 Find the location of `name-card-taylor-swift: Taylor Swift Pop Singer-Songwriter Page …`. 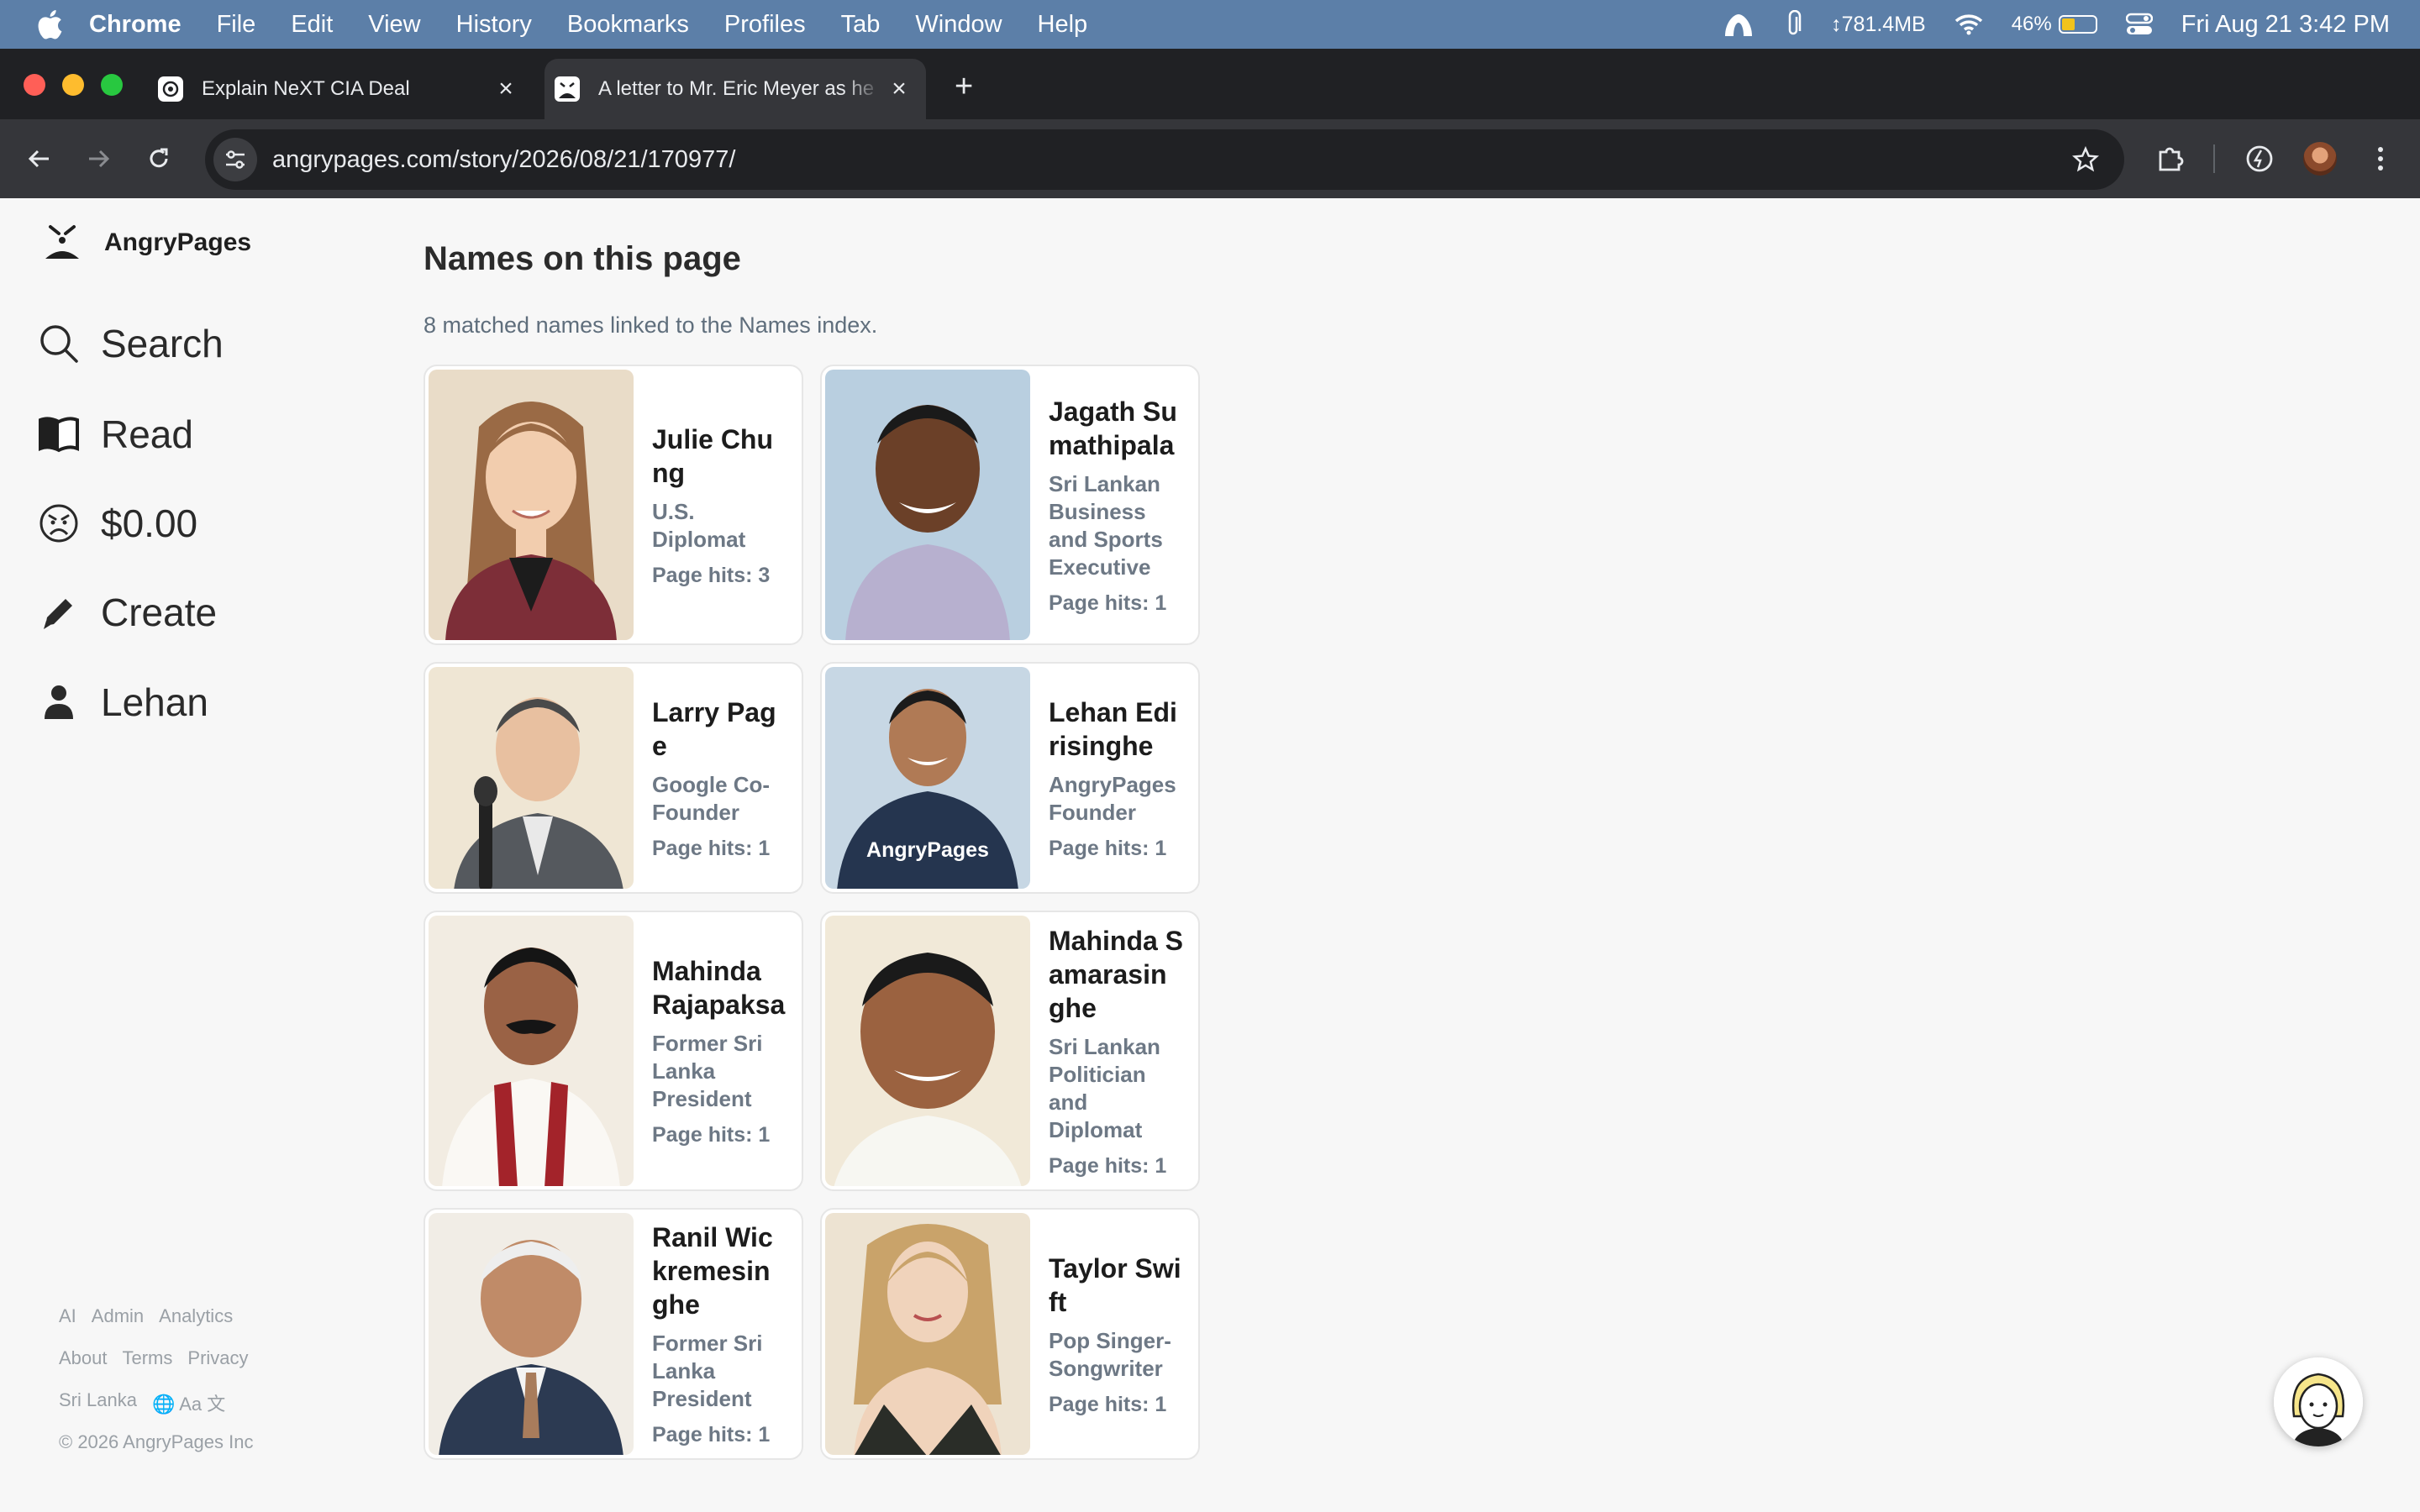

name-card-taylor-swift: Taylor Swift Pop Singer-Songwriter Page … is located at coordinates (1010, 1334).